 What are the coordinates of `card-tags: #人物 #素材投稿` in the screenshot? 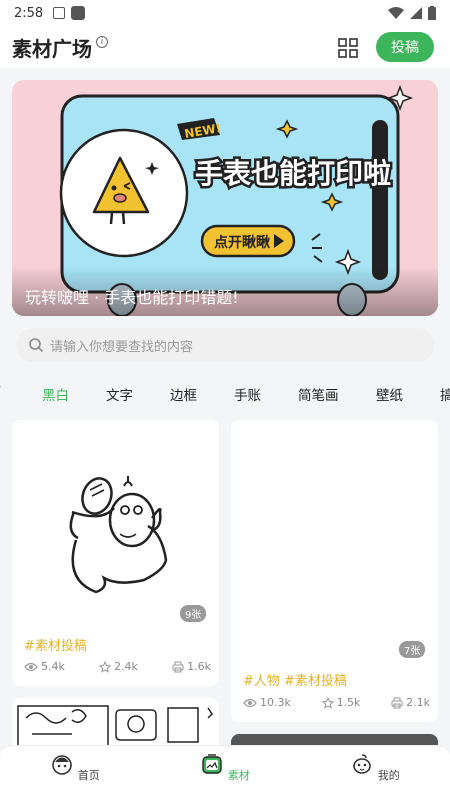 It's located at (295, 679).